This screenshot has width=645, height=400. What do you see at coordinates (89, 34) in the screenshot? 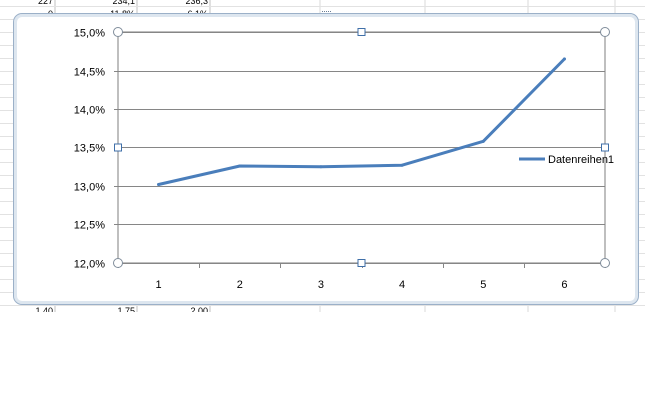
I see `y-tick-label: 15,0%` at bounding box center [89, 34].